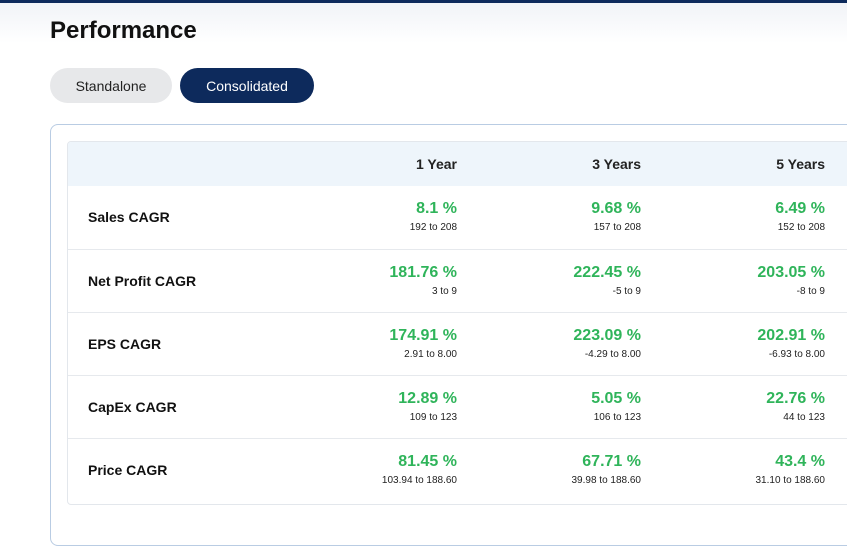 This screenshot has height=546, width=847. Describe the element at coordinates (617, 228) in the screenshot. I see `cagr-range: 157 to 208` at that location.